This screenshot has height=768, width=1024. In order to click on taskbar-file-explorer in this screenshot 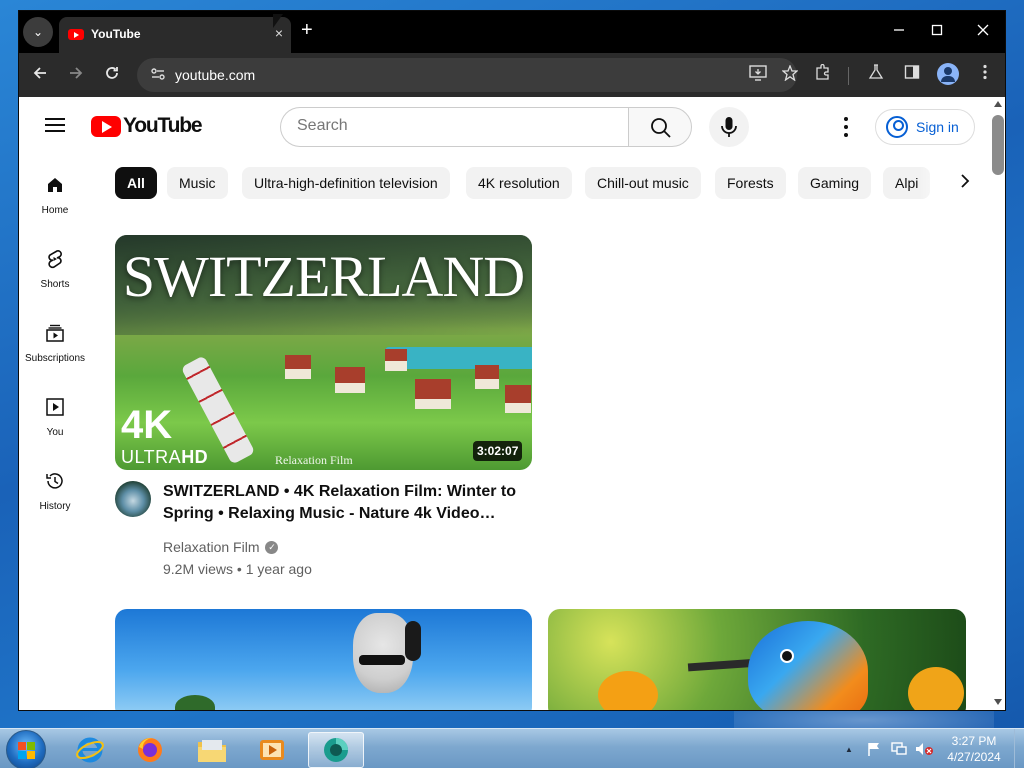, I will do `click(212, 750)`.